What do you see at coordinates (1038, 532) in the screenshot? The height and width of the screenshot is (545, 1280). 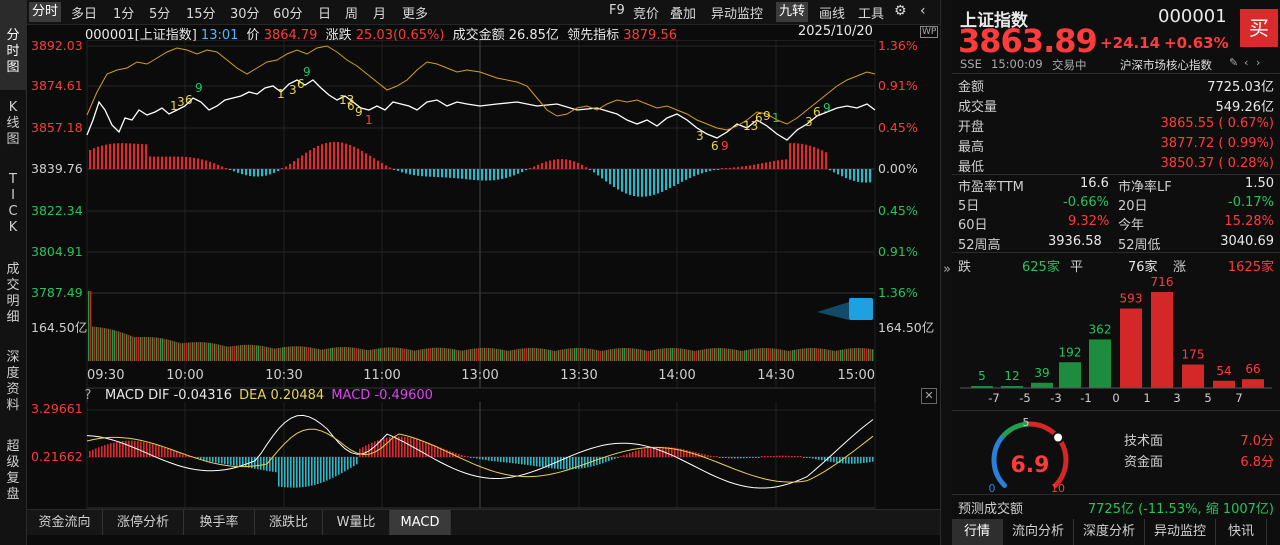 I see `tab-flow-analysis: 流向分析` at bounding box center [1038, 532].